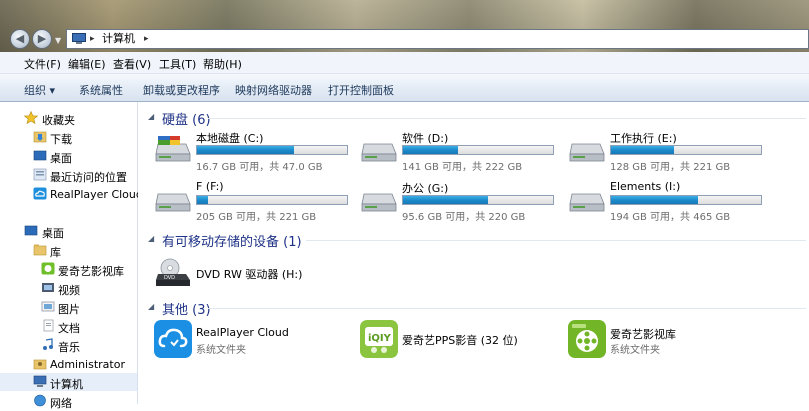  I want to click on nav-label: 收藏夹, so click(58, 120).